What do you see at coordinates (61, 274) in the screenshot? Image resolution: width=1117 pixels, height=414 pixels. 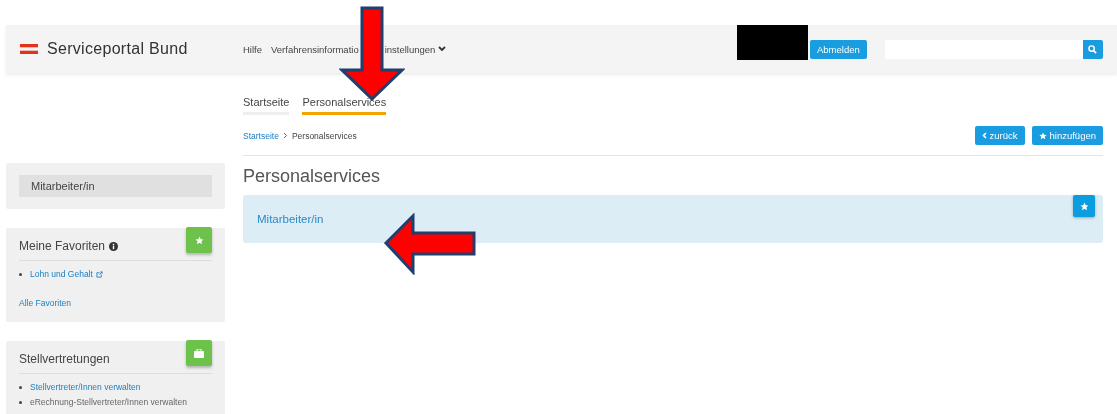 I see `favorite-link: Lohn und Gehalt` at bounding box center [61, 274].